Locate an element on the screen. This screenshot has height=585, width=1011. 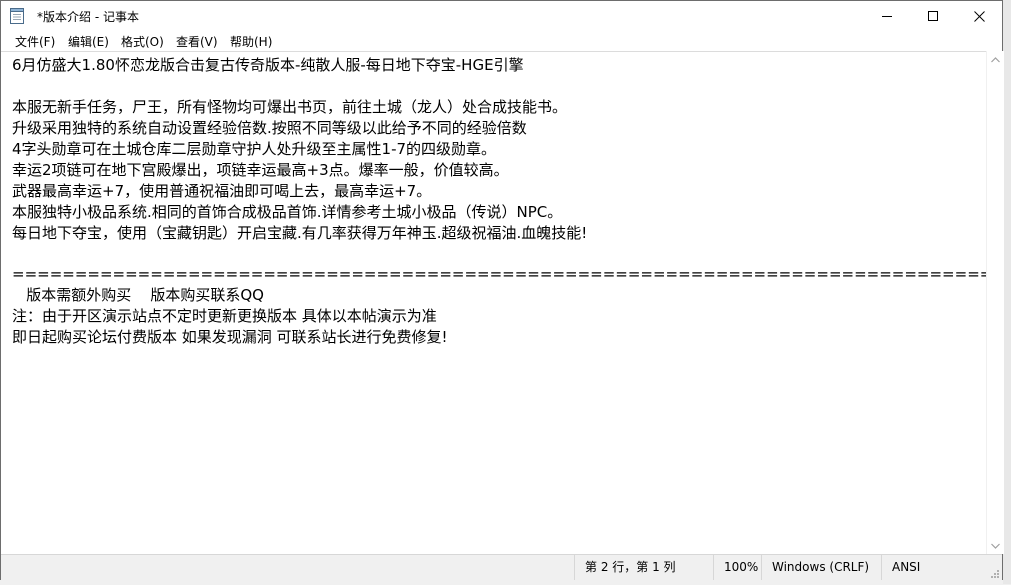
text-line: 升级采用独特的系统自动设置经验倍数.按照不同等级以此给予不同的经验倍数 is located at coordinates (499, 128).